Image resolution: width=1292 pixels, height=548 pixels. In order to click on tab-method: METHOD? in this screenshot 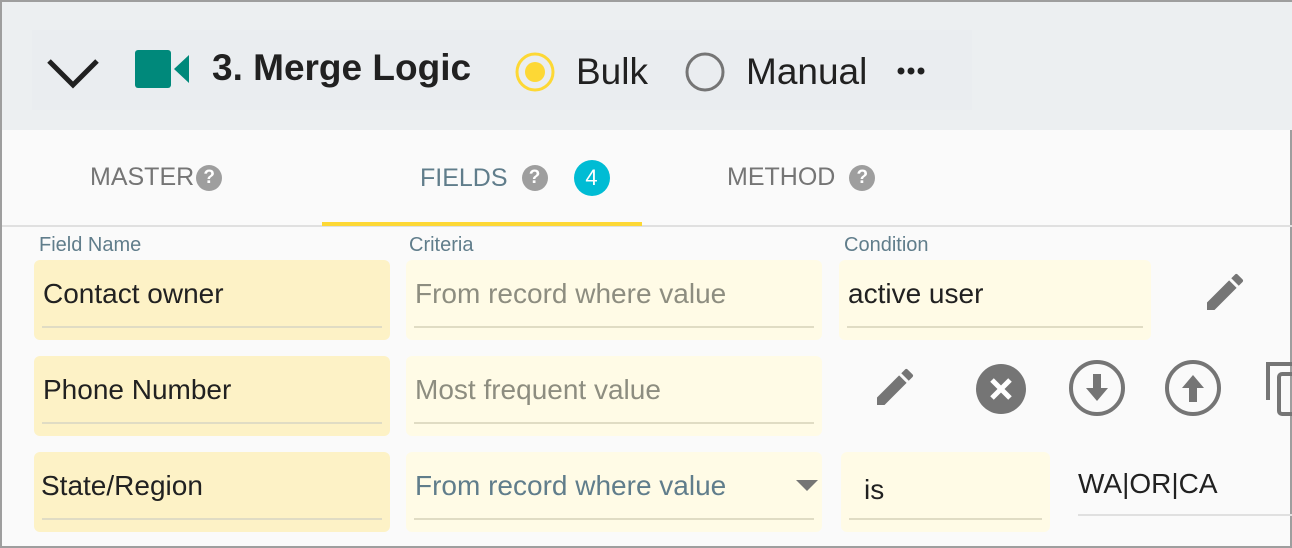, I will do `click(801, 177)`.